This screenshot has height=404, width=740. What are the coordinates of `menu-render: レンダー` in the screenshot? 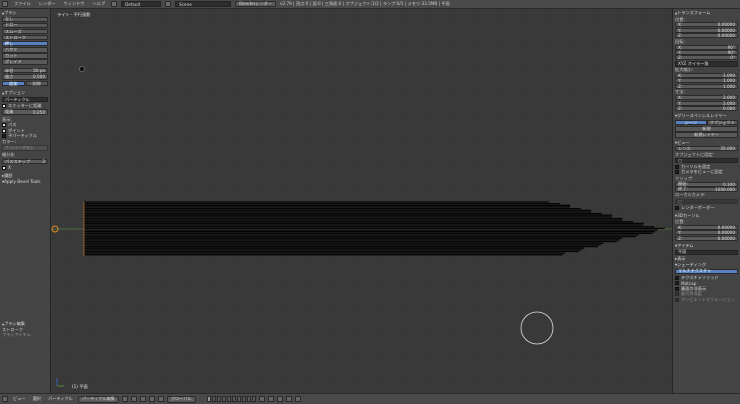 It's located at (47, 4).